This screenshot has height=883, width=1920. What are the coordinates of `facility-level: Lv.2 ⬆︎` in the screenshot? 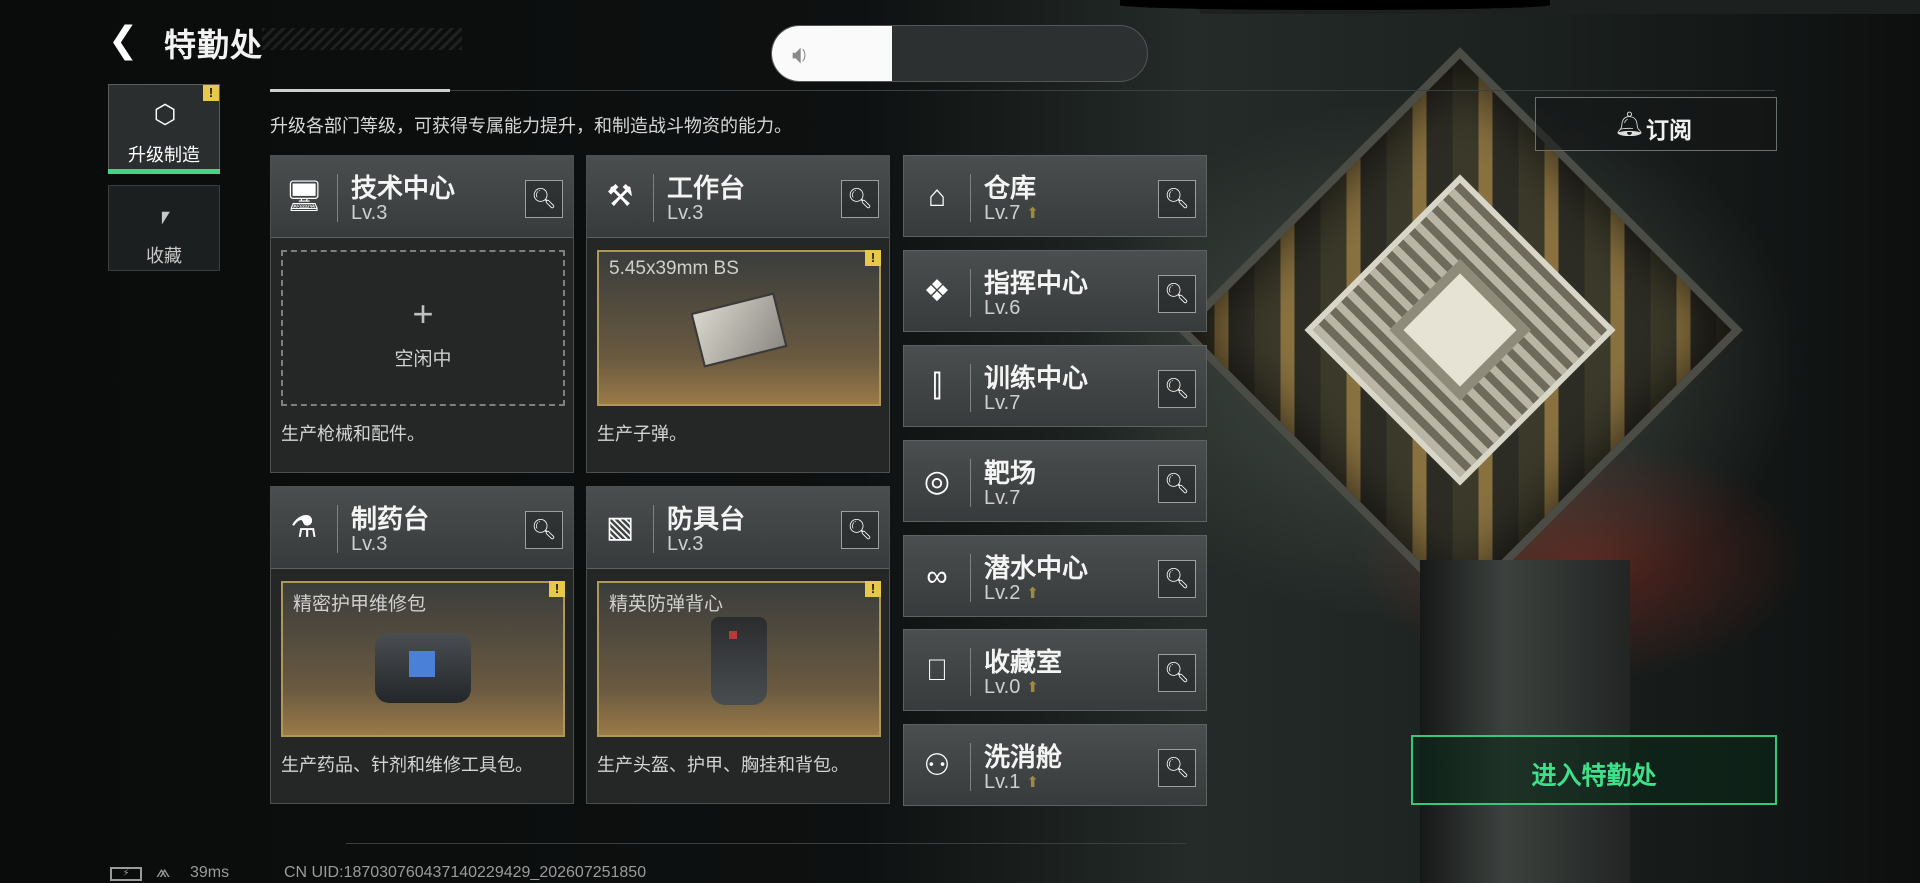 It's located at (1011, 593).